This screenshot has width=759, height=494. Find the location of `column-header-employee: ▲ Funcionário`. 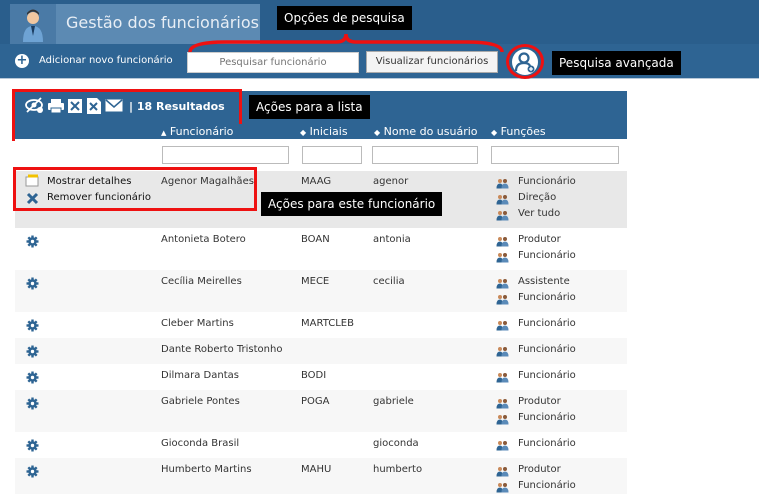

column-header-employee: ▲ Funcionário is located at coordinates (197, 131).